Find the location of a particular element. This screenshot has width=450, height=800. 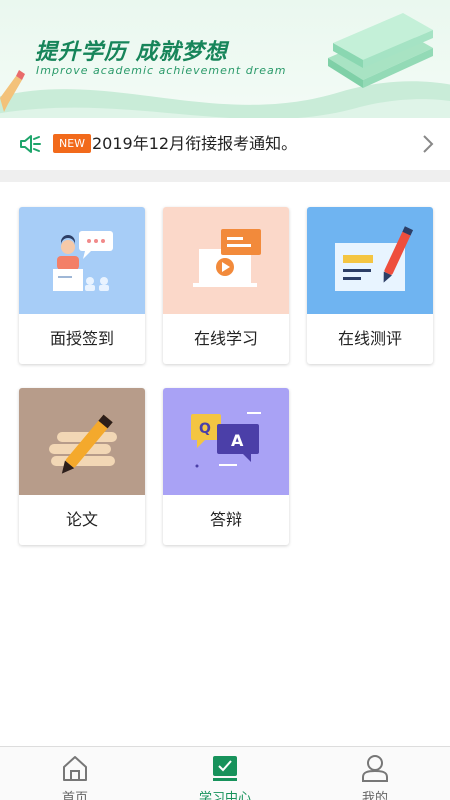

tab-home: 首页 is located at coordinates (75, 773).